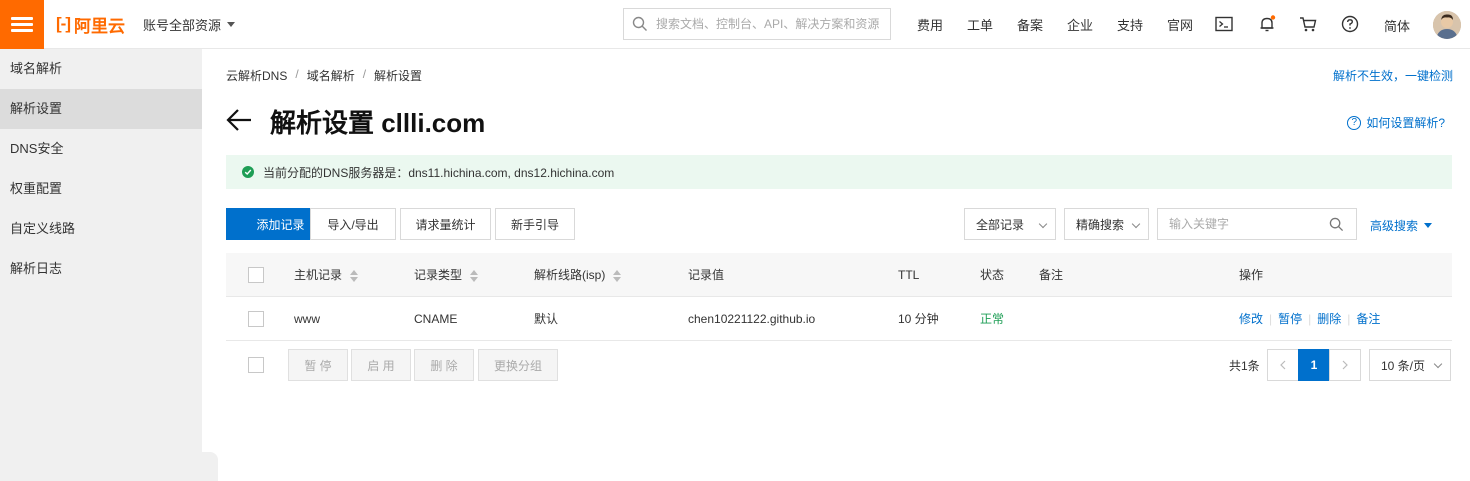 This screenshot has height=481, width=1470. I want to click on user-avatar, so click(1447, 25).